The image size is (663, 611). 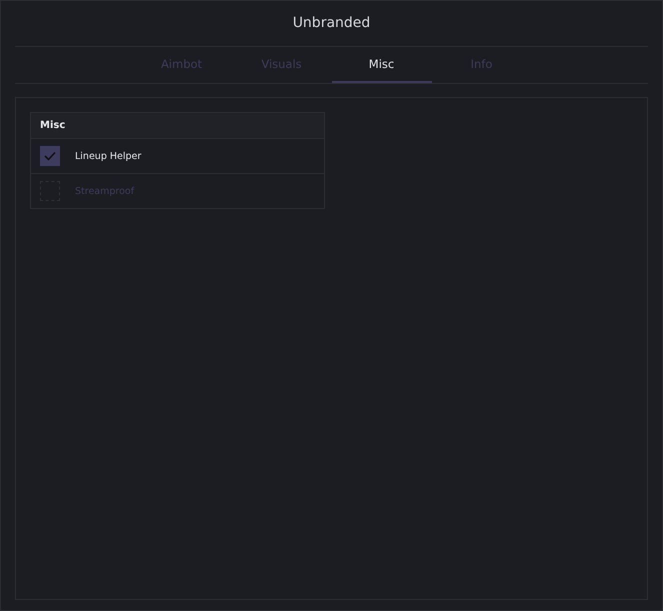 What do you see at coordinates (482, 65) in the screenshot?
I see `tab: Info` at bounding box center [482, 65].